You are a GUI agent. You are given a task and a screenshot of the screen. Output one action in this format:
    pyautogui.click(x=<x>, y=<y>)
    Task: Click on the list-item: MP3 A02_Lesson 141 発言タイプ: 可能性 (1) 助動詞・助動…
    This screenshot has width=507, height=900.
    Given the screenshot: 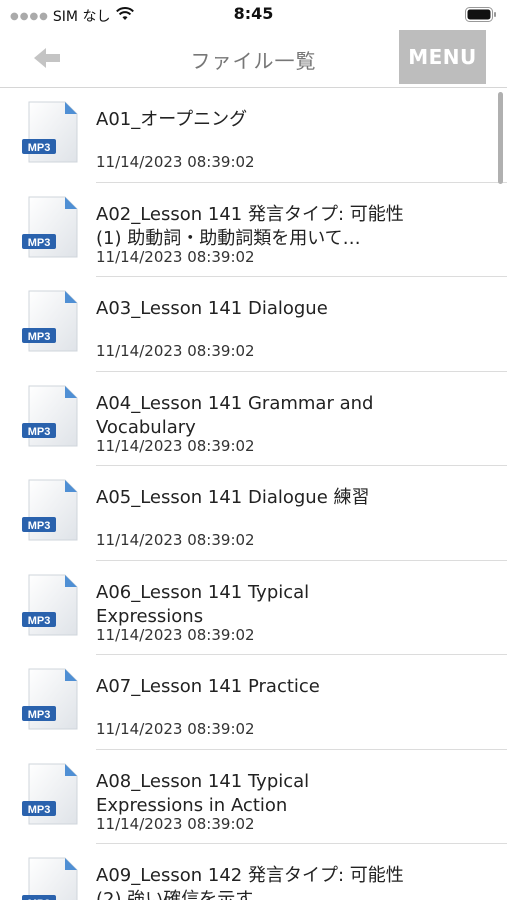 What is the action you would take?
    pyautogui.click(x=253, y=230)
    